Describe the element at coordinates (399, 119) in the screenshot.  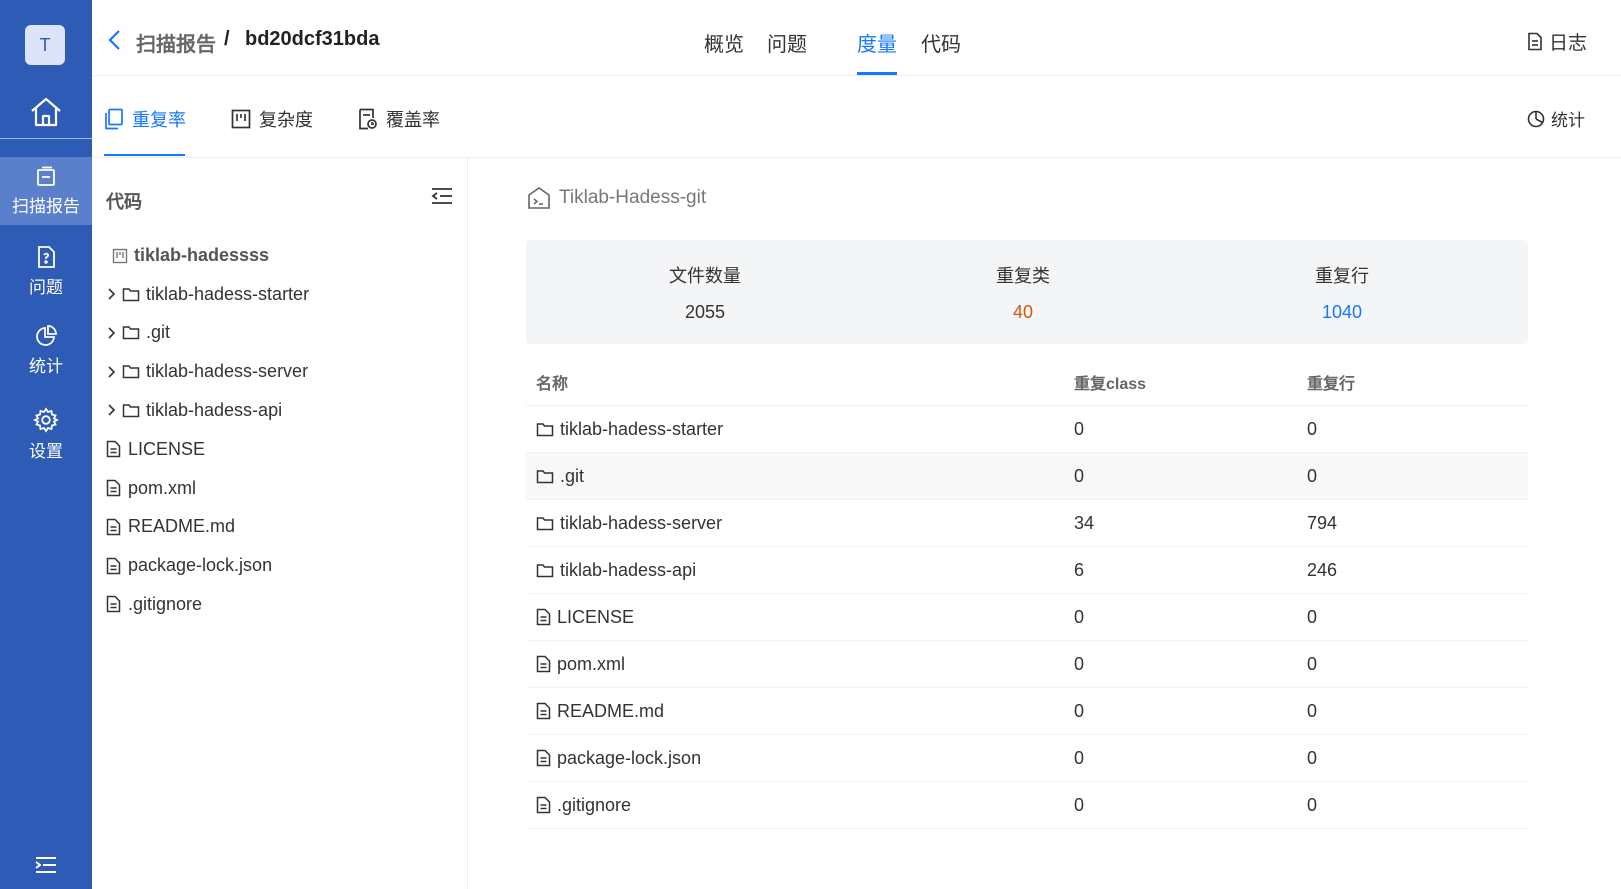
I see `subtab-coverage: 覆盖率` at that location.